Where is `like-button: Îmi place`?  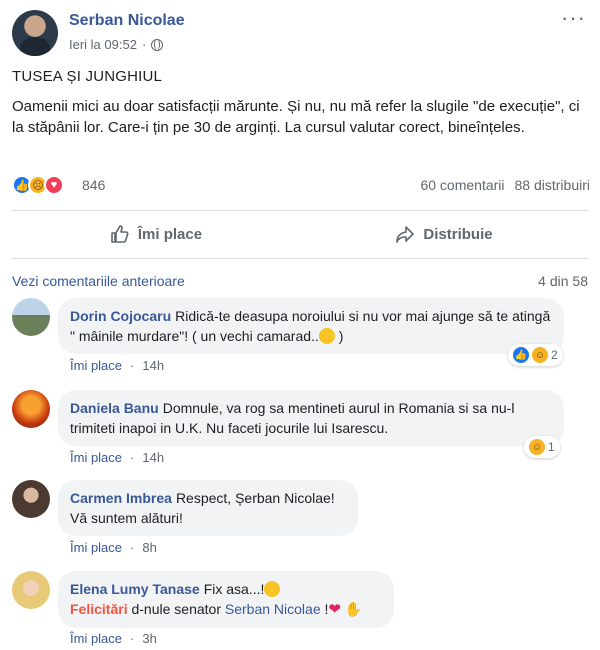
like-button: Îmi place is located at coordinates (156, 234).